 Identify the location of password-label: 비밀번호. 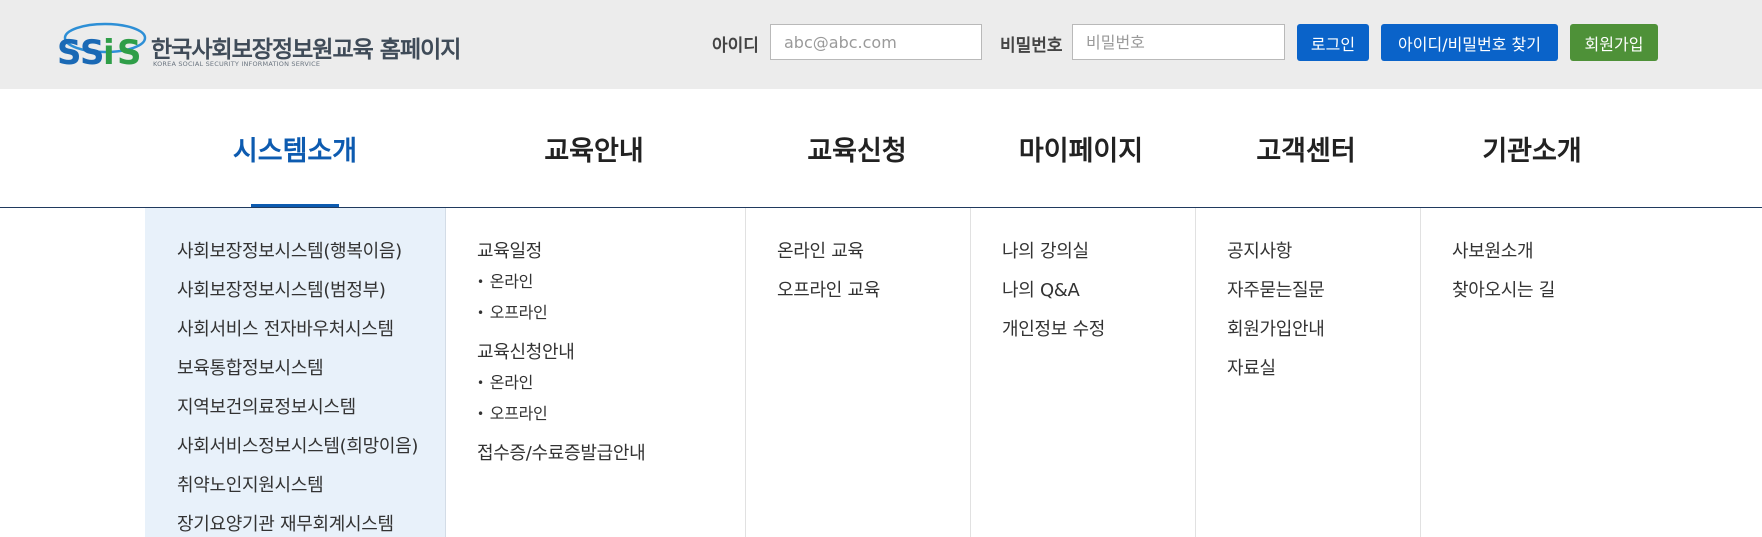
(1031, 46).